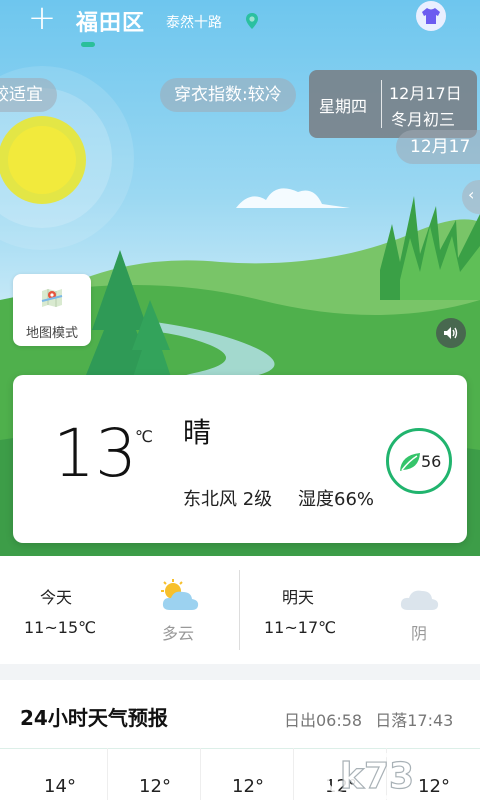 The width and height of the screenshot is (480, 800). Describe the element at coordinates (377, 776) in the screenshot. I see `watermark-text: k73` at that location.